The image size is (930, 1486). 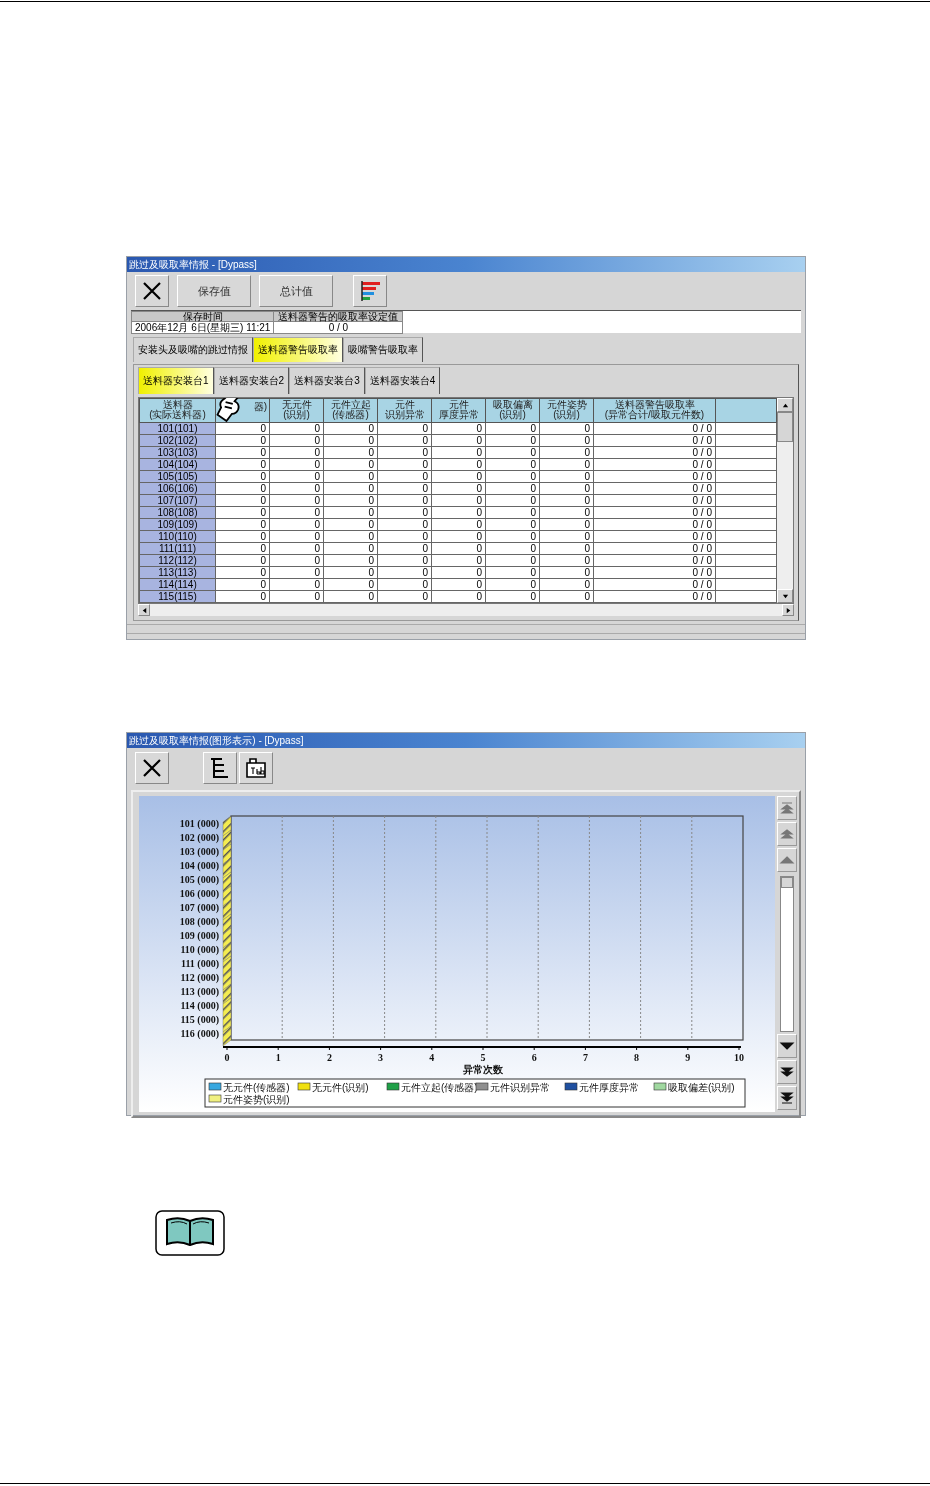 What do you see at coordinates (251, 380) in the screenshot?
I see `tab: 送料器安装台2` at bounding box center [251, 380].